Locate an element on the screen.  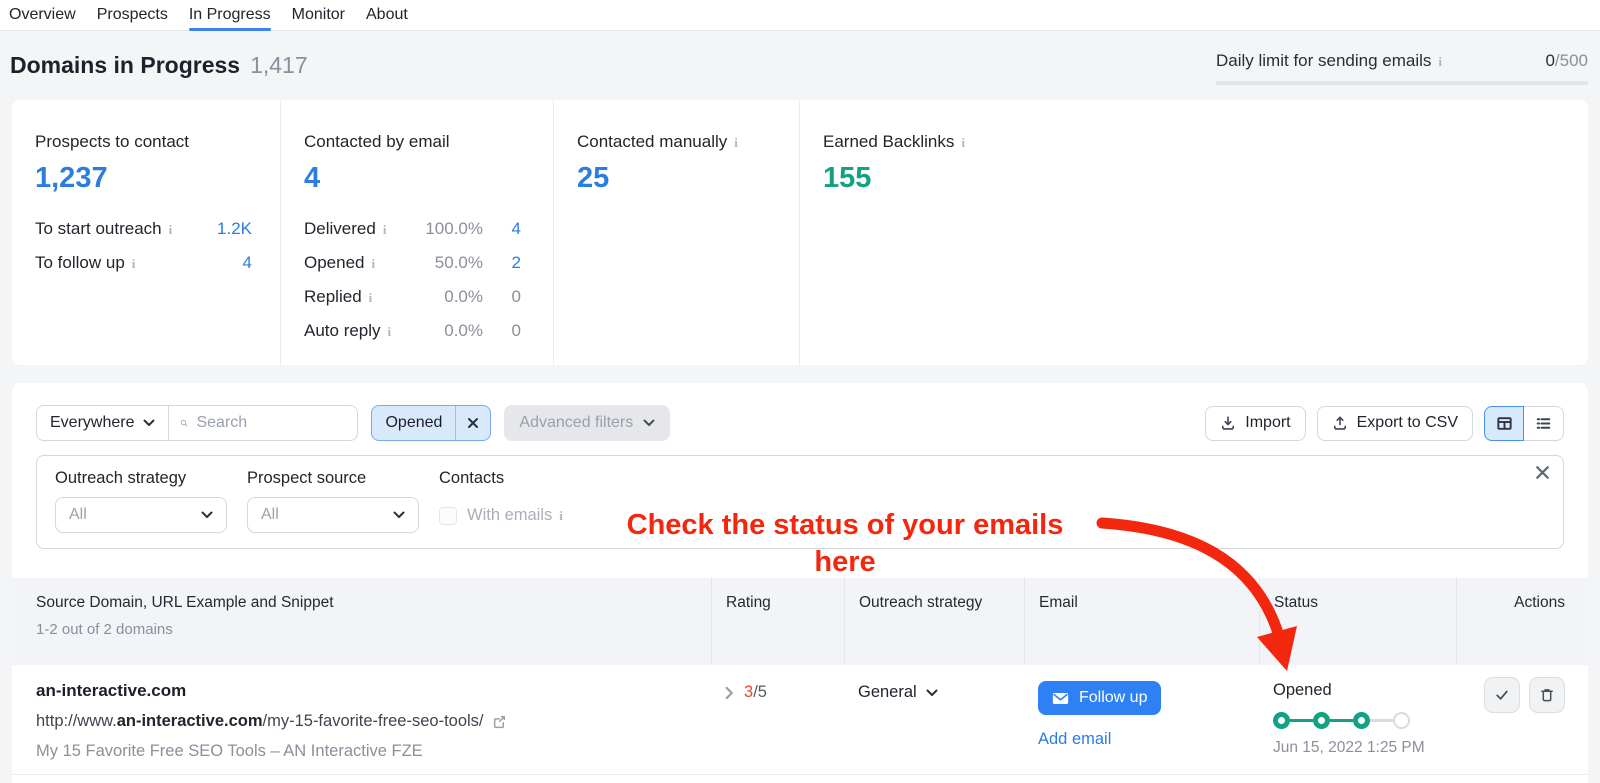
scope-dropdown: Everywhere is located at coordinates (103, 423).